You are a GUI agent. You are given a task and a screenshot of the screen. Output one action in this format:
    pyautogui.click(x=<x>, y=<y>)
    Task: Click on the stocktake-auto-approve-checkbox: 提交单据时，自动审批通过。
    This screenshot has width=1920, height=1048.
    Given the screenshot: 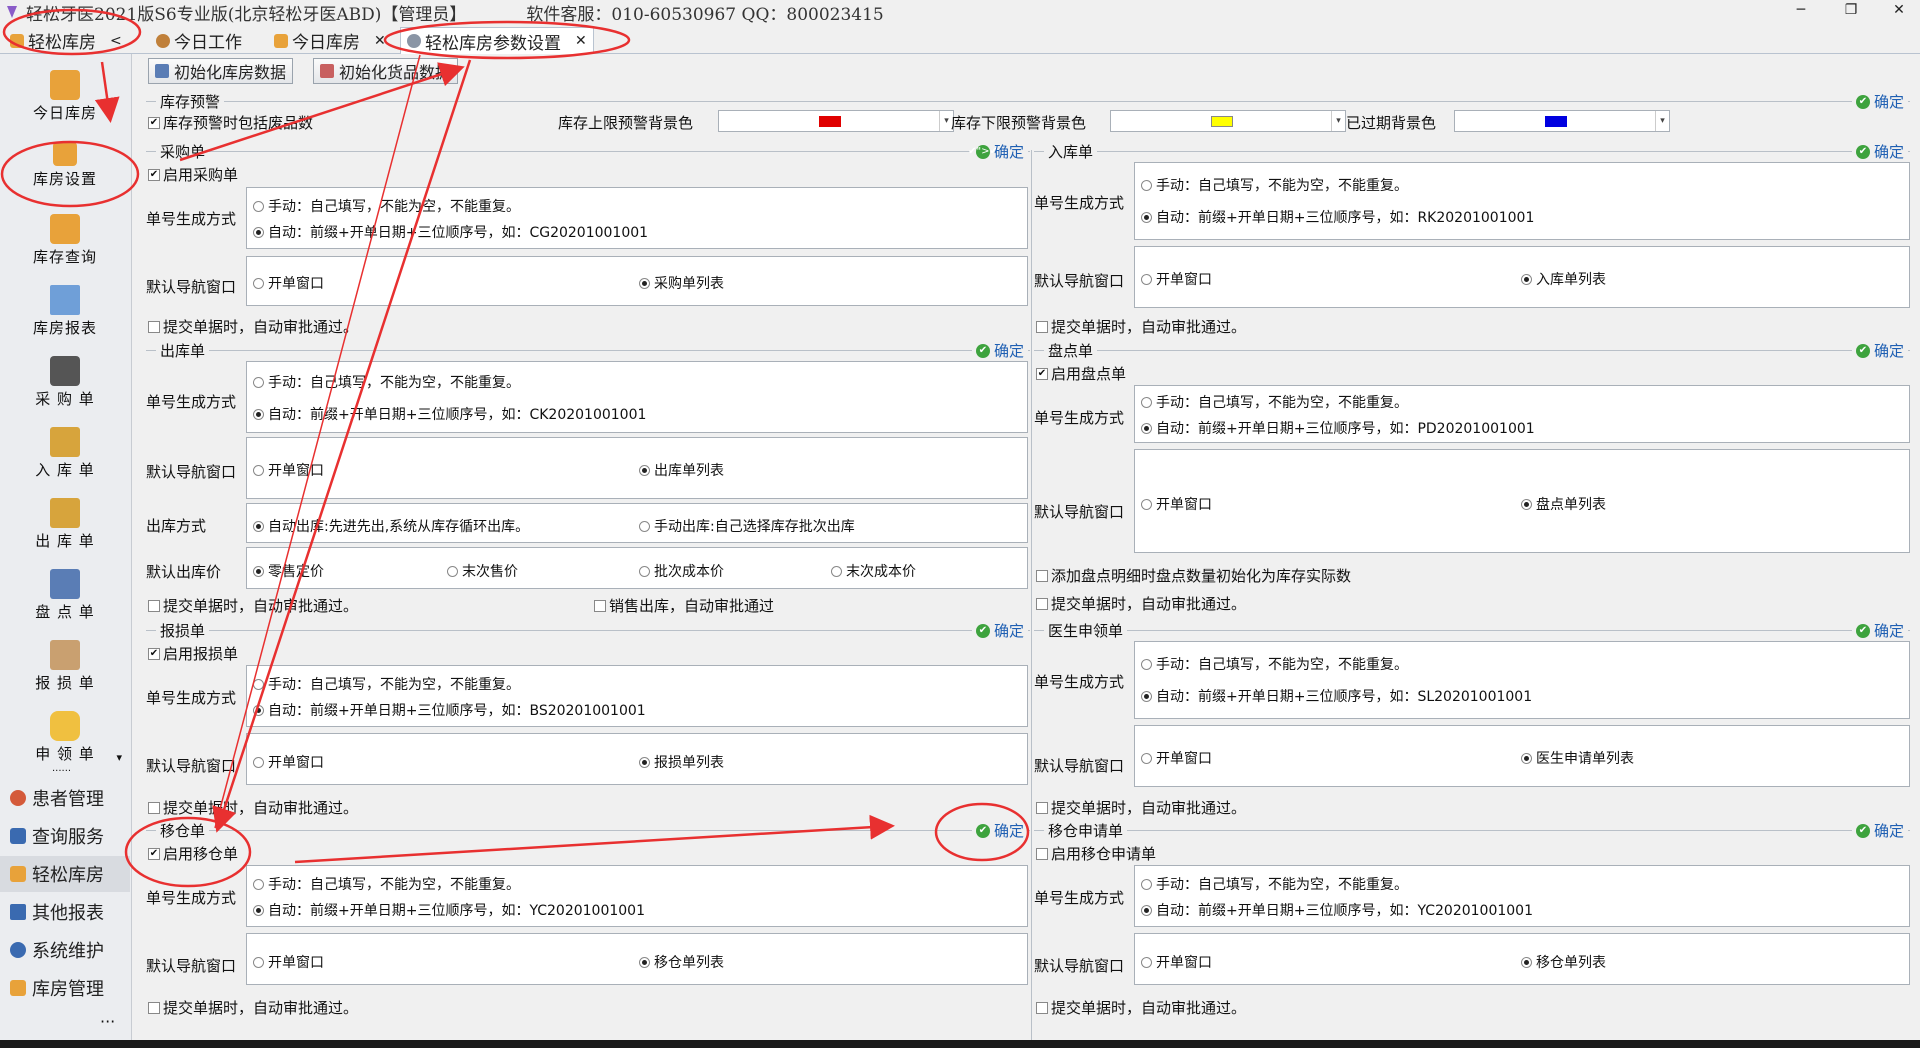 What is the action you would take?
    pyautogui.click(x=1141, y=603)
    